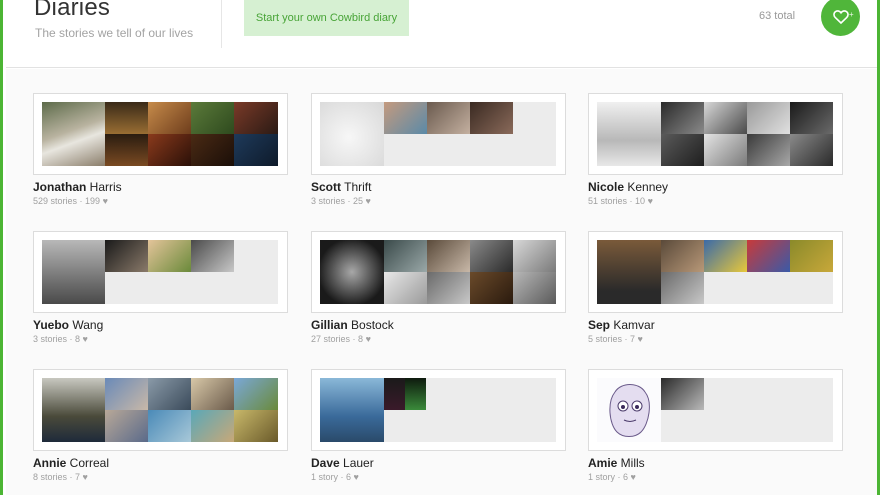 The image size is (880, 495). What do you see at coordinates (606, 187) in the screenshot?
I see `author-first-name: Nicole` at bounding box center [606, 187].